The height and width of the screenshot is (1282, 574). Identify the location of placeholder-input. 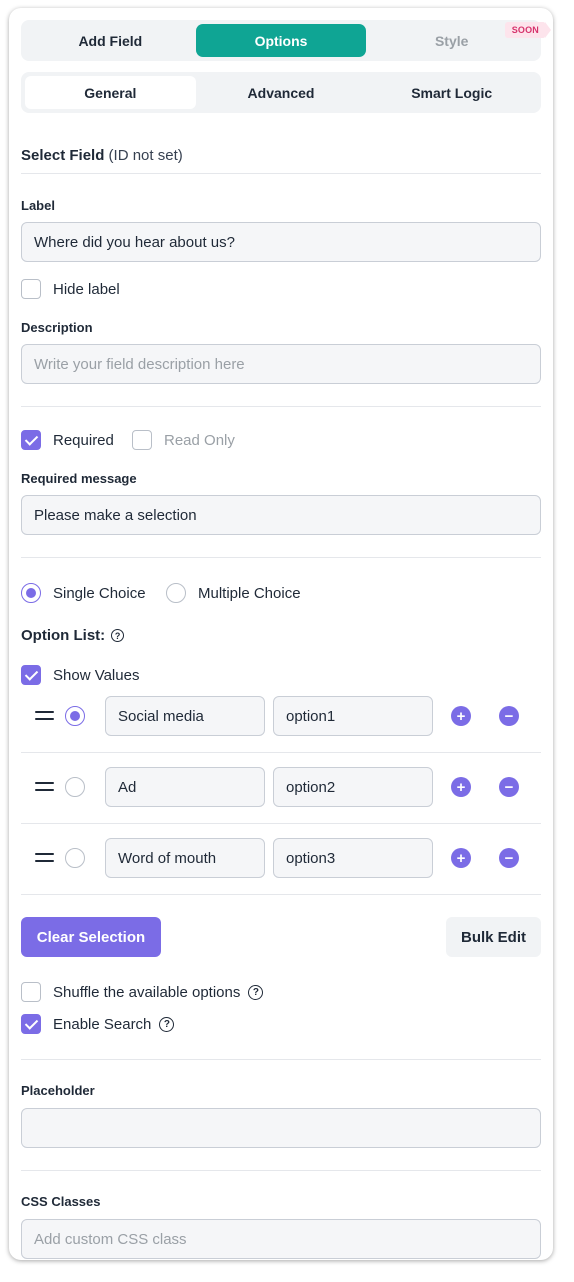
(281, 1128).